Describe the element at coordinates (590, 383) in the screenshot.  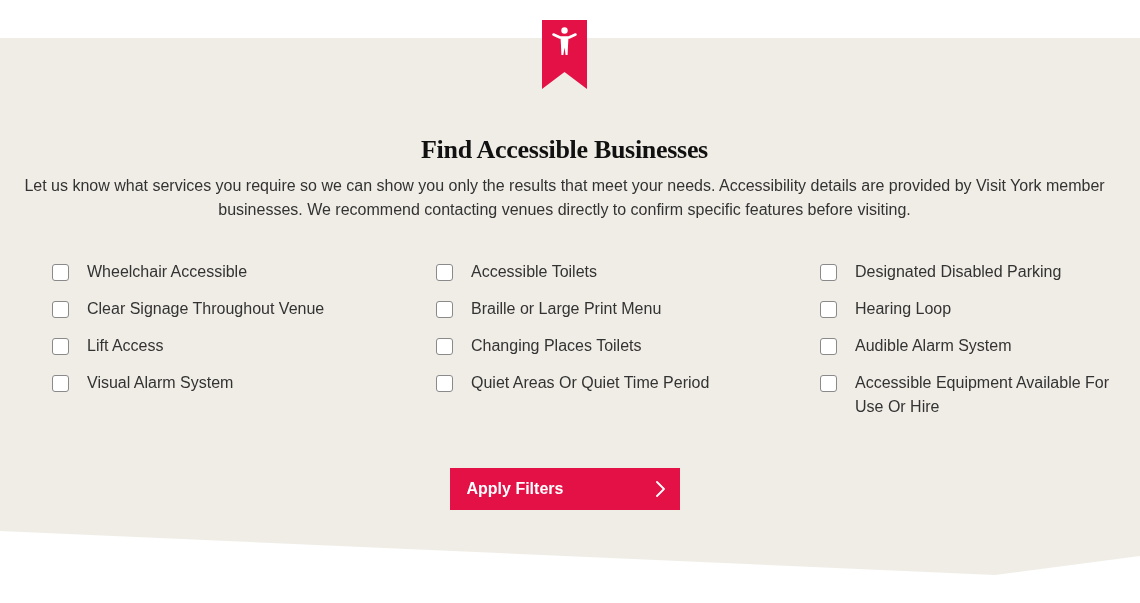
I see `option-label: Quiet Areas Or Quiet Time Period` at that location.